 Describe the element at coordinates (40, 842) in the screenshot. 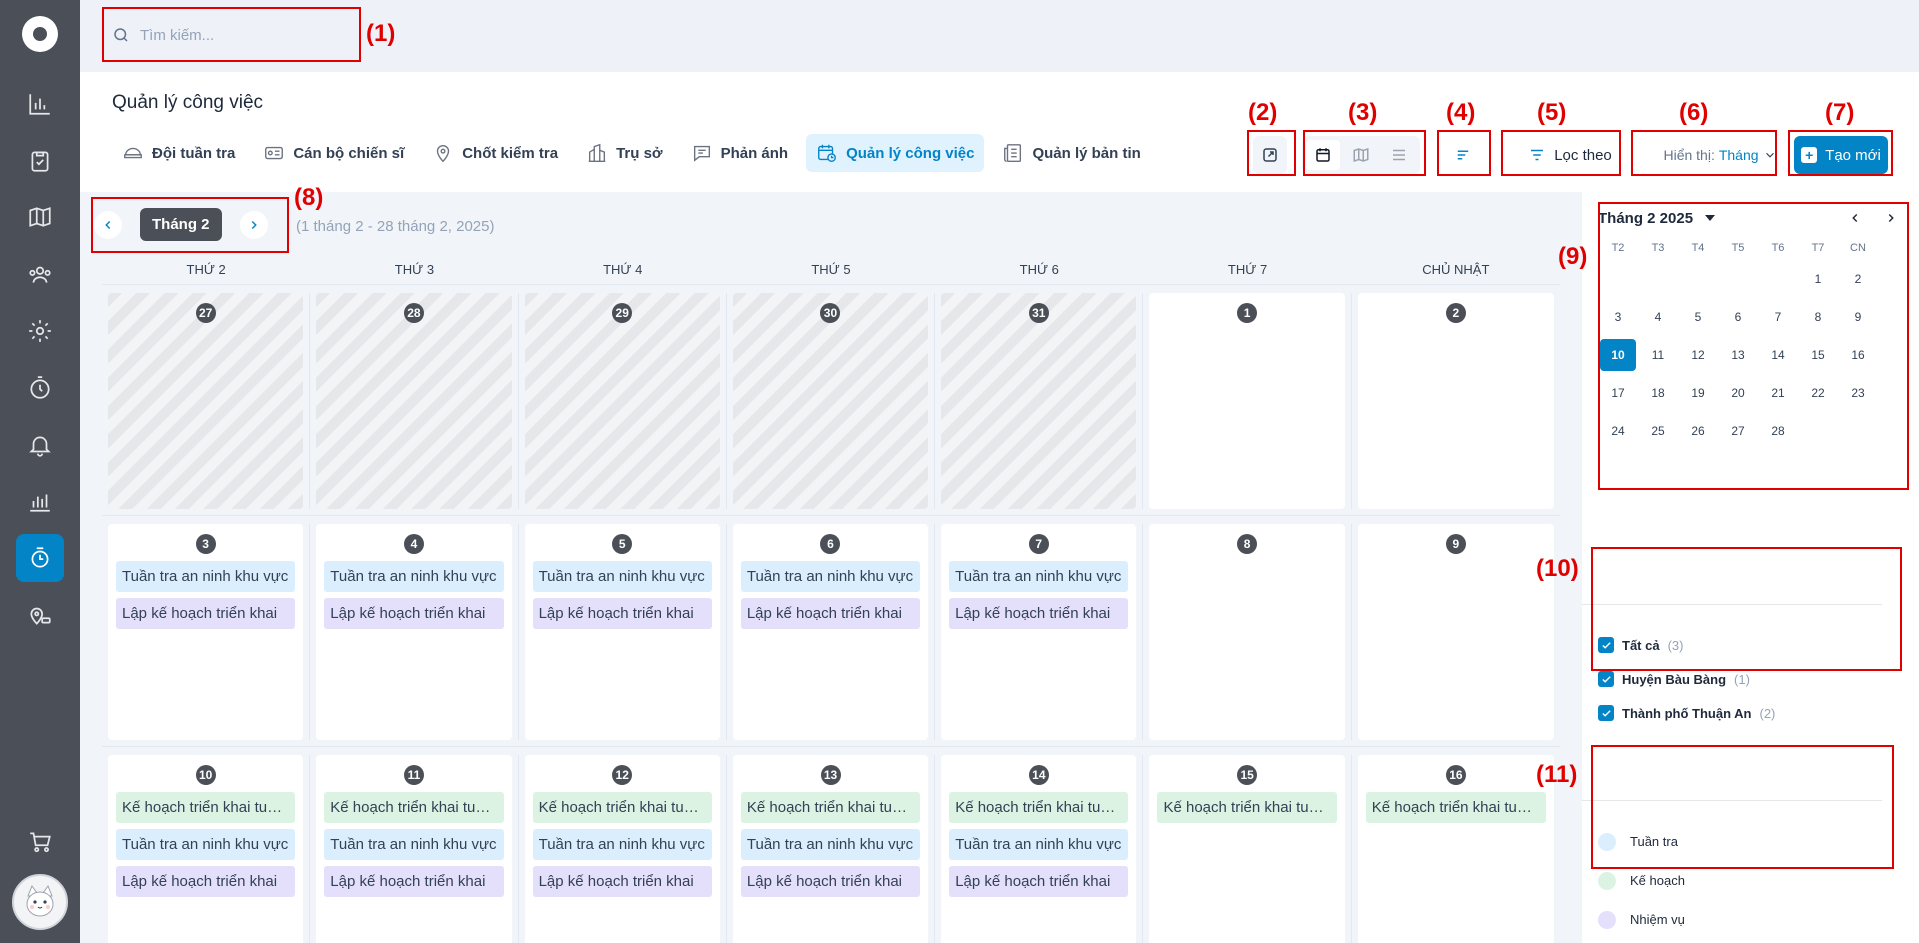

I see `cart-icon` at that location.